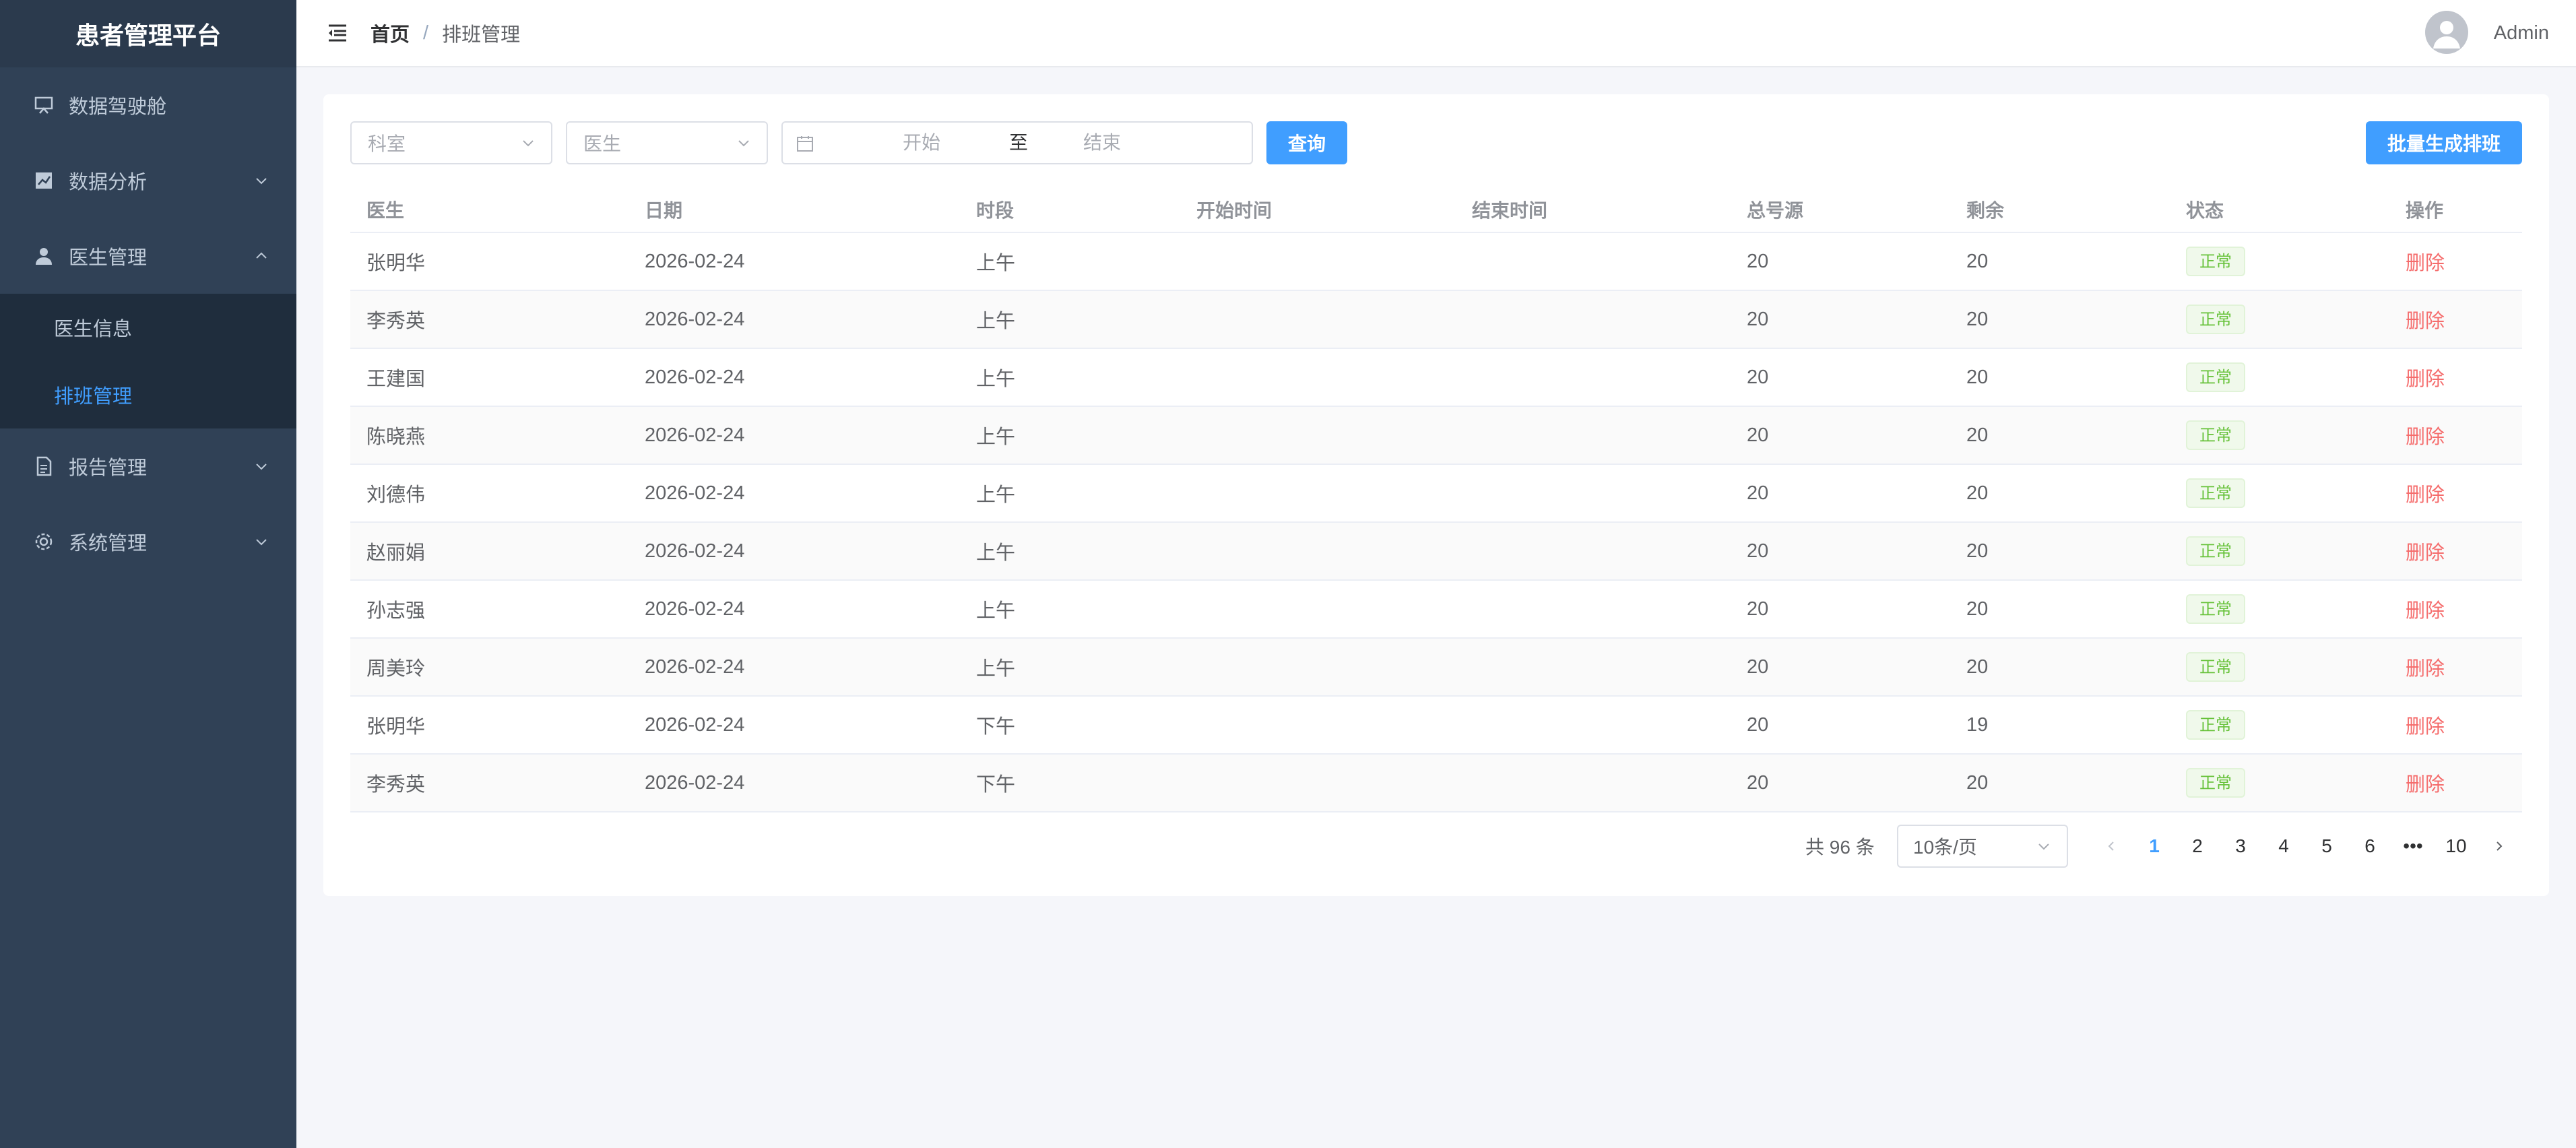 The height and width of the screenshot is (1148, 2576). I want to click on table-row: 李秀英 2026-02-24 上午 20 20 正常 删除, so click(1436, 319).